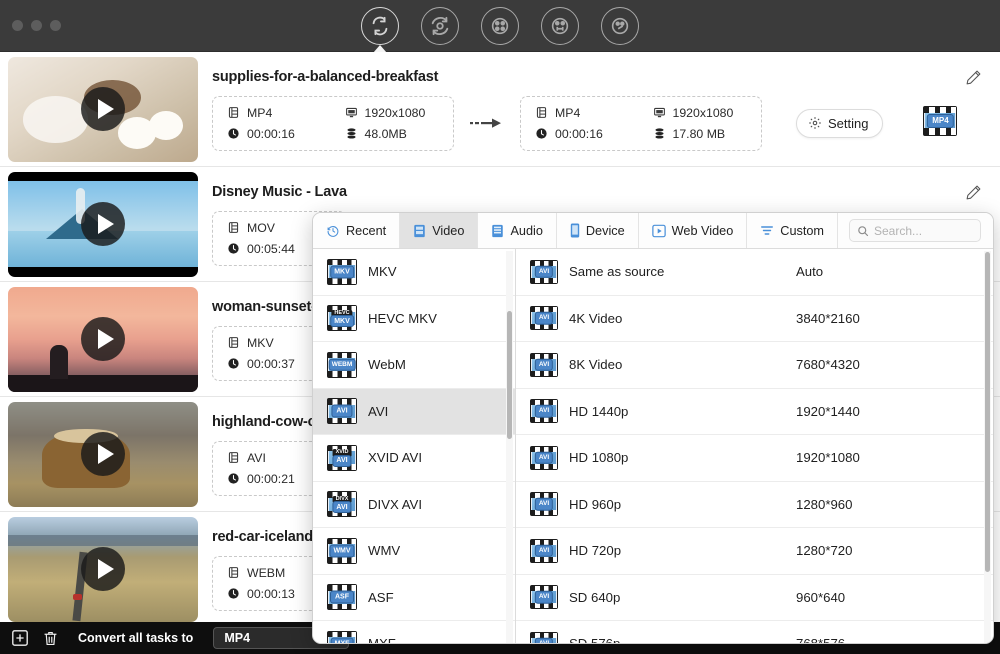  I want to click on source-resolution: 1920x1080, so click(392, 113).